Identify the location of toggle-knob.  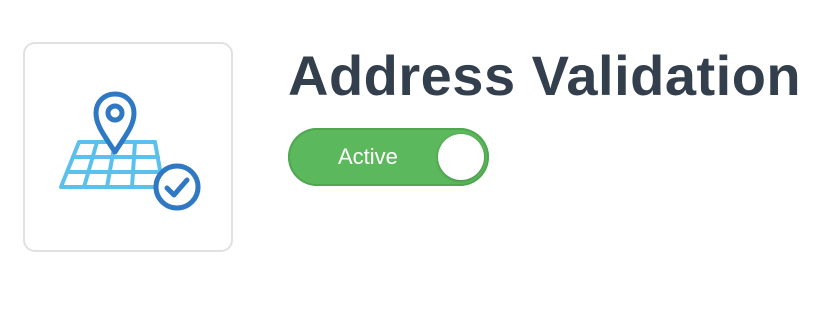
(461, 157).